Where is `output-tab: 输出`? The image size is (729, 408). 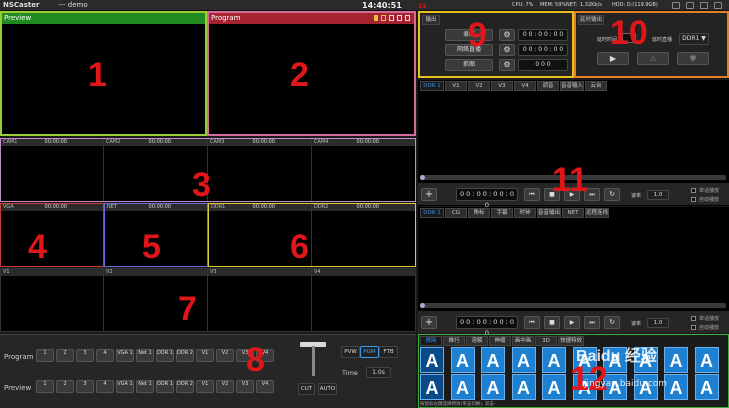
output-tab: 输出 is located at coordinates (431, 20).